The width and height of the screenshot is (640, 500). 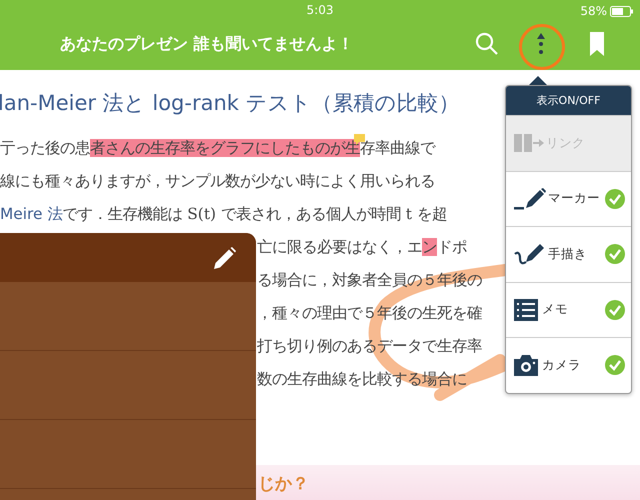 What do you see at coordinates (568, 364) in the screenshot?
I see `menu-item: カメラ` at bounding box center [568, 364].